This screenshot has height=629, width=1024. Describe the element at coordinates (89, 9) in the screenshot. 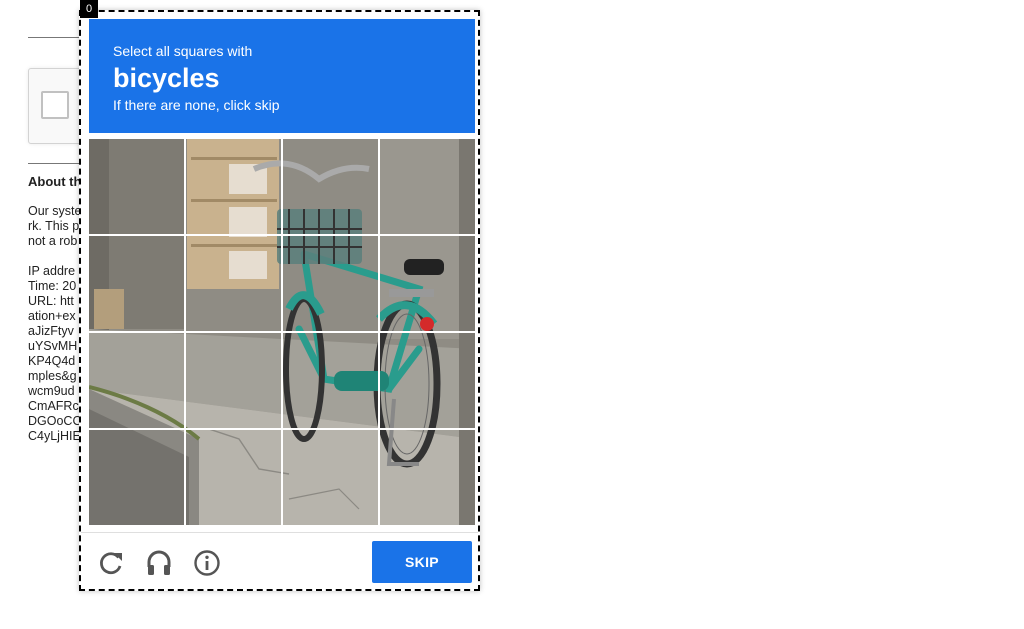

I see `focus-index-badge: 0` at that location.